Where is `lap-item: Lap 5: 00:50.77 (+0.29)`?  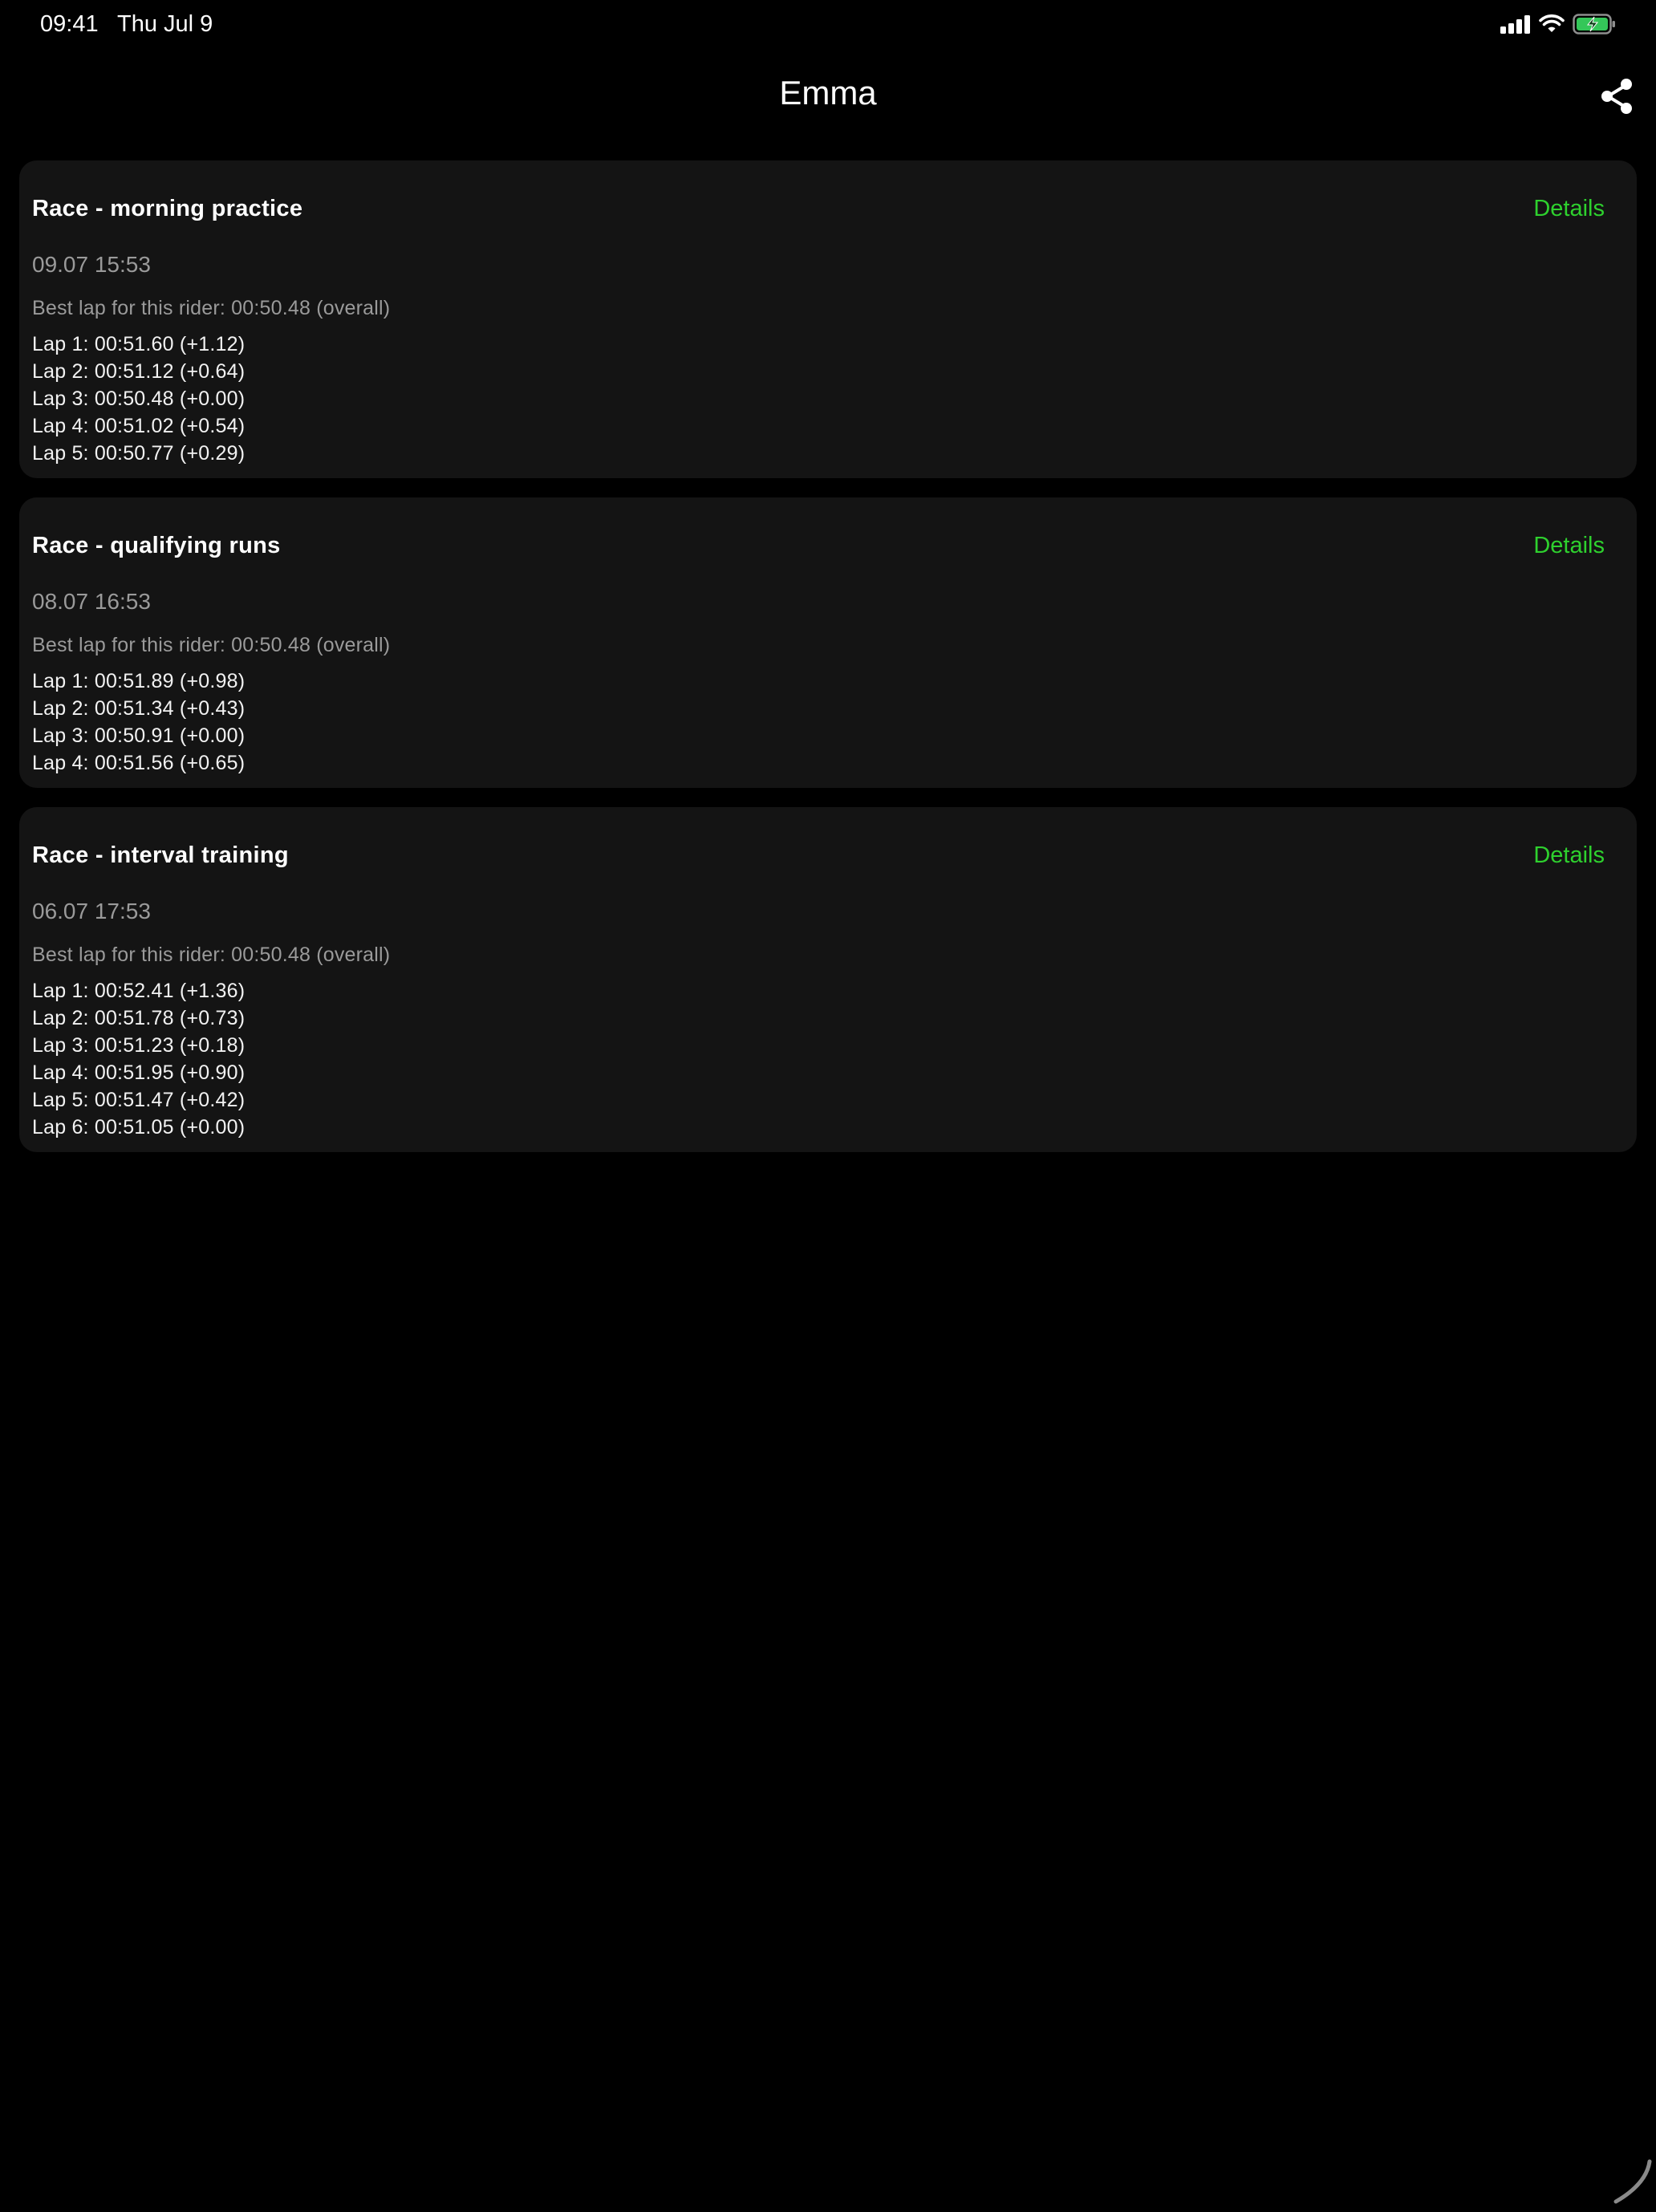
lap-item: Lap 5: 00:50.77 (+0.29) is located at coordinates (139, 453).